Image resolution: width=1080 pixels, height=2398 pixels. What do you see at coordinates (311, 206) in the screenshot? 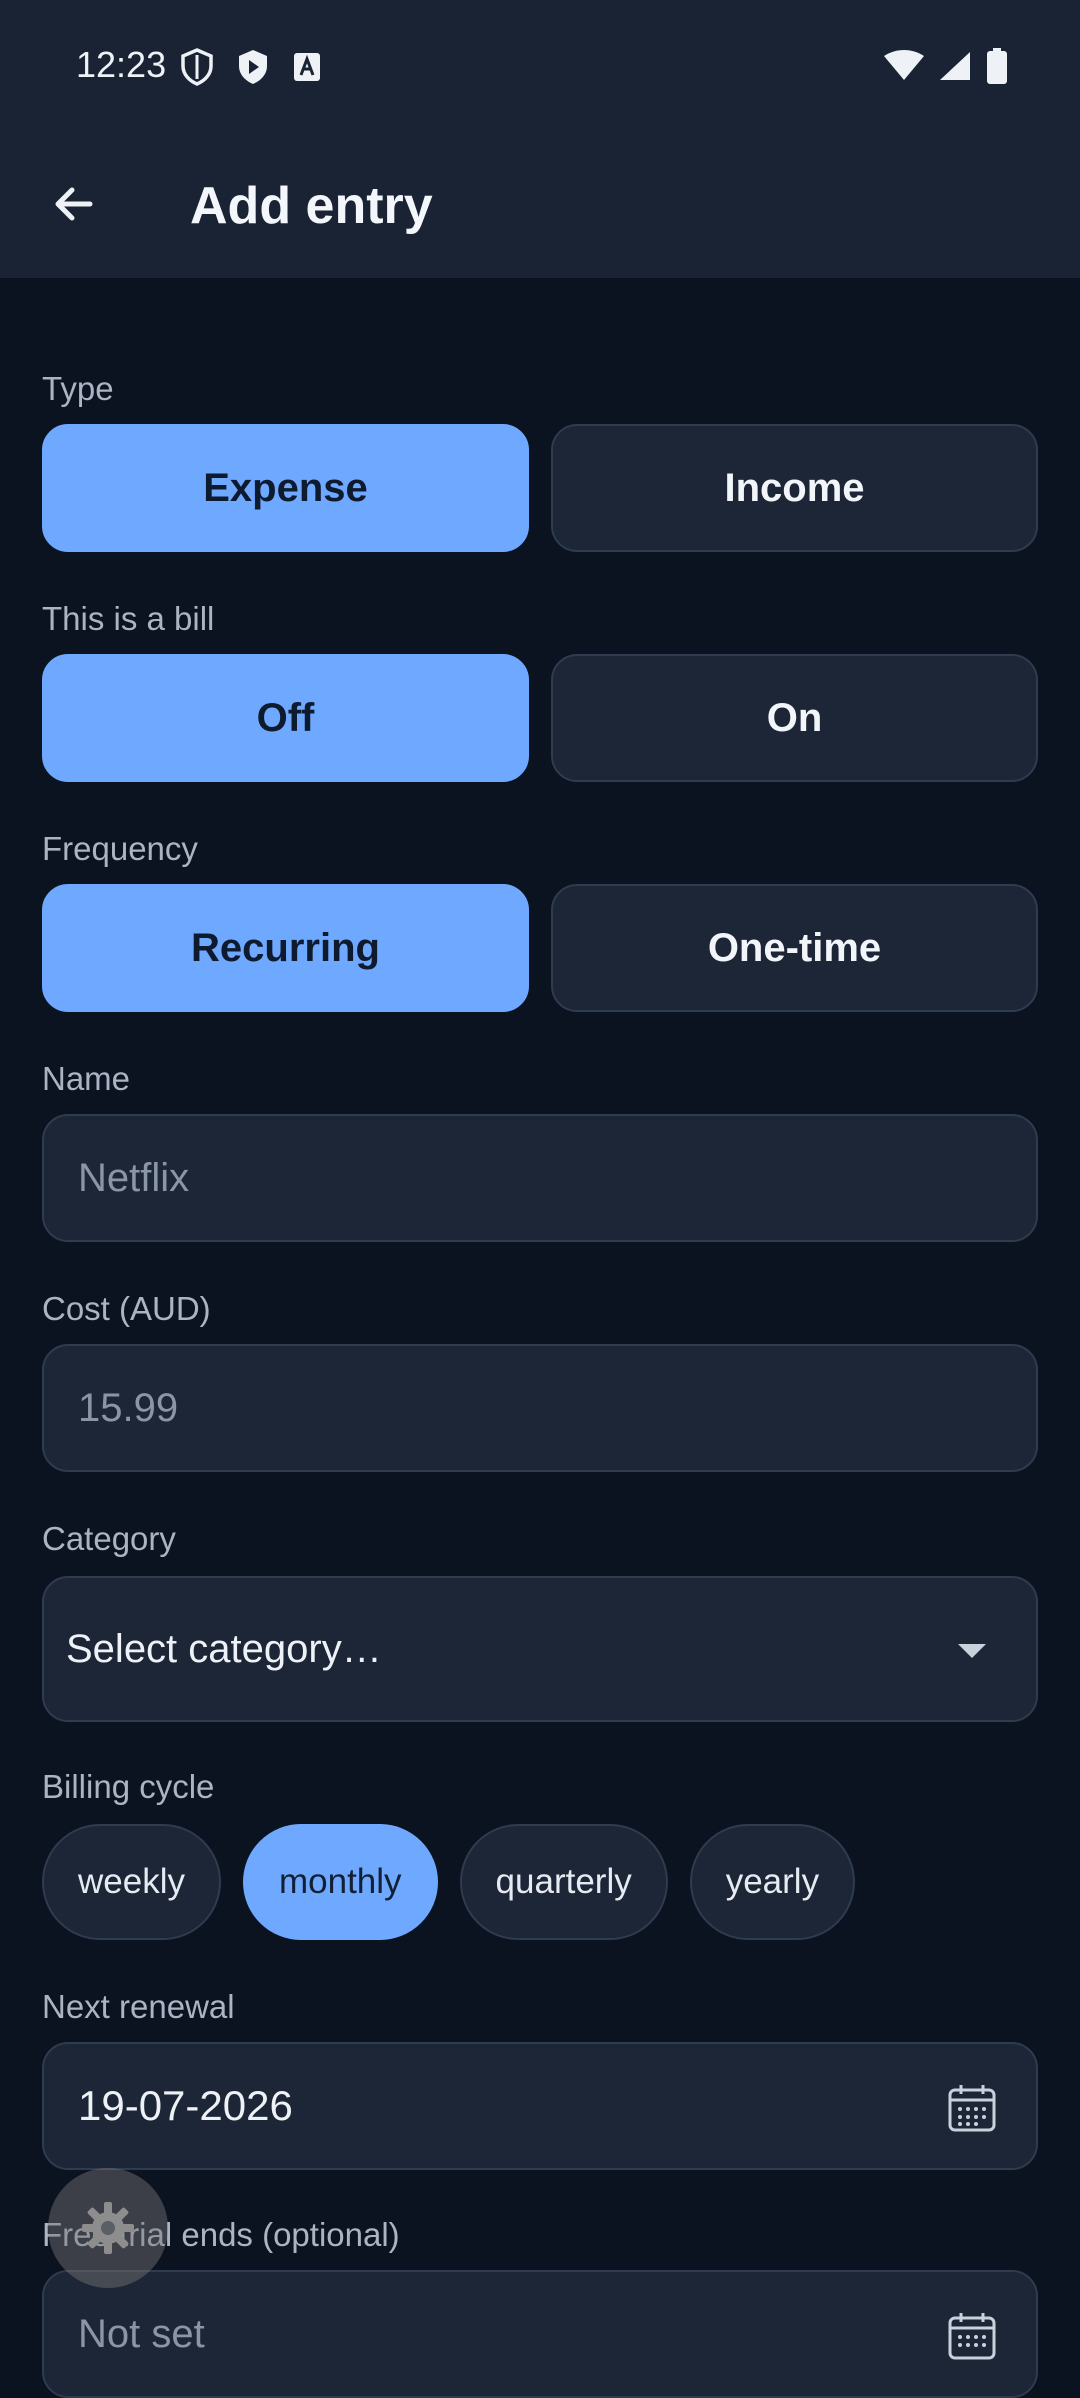
I see `page-title: Add entry` at bounding box center [311, 206].